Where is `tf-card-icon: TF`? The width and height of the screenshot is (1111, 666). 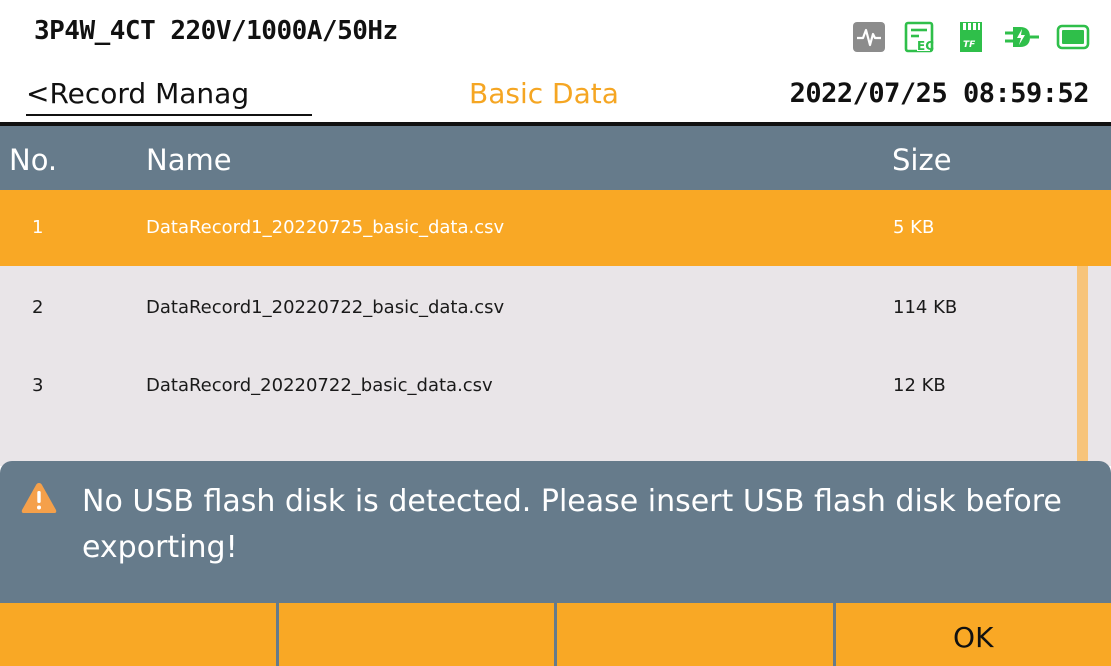 tf-card-icon: TF is located at coordinates (971, 37).